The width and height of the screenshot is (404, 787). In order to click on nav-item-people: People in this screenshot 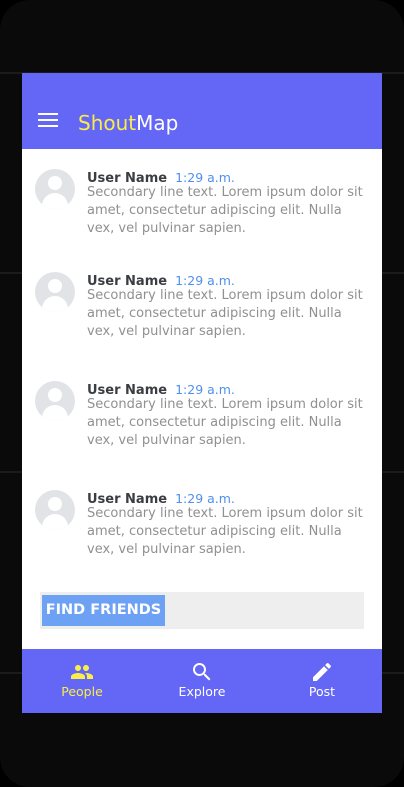, I will do `click(82, 681)`.